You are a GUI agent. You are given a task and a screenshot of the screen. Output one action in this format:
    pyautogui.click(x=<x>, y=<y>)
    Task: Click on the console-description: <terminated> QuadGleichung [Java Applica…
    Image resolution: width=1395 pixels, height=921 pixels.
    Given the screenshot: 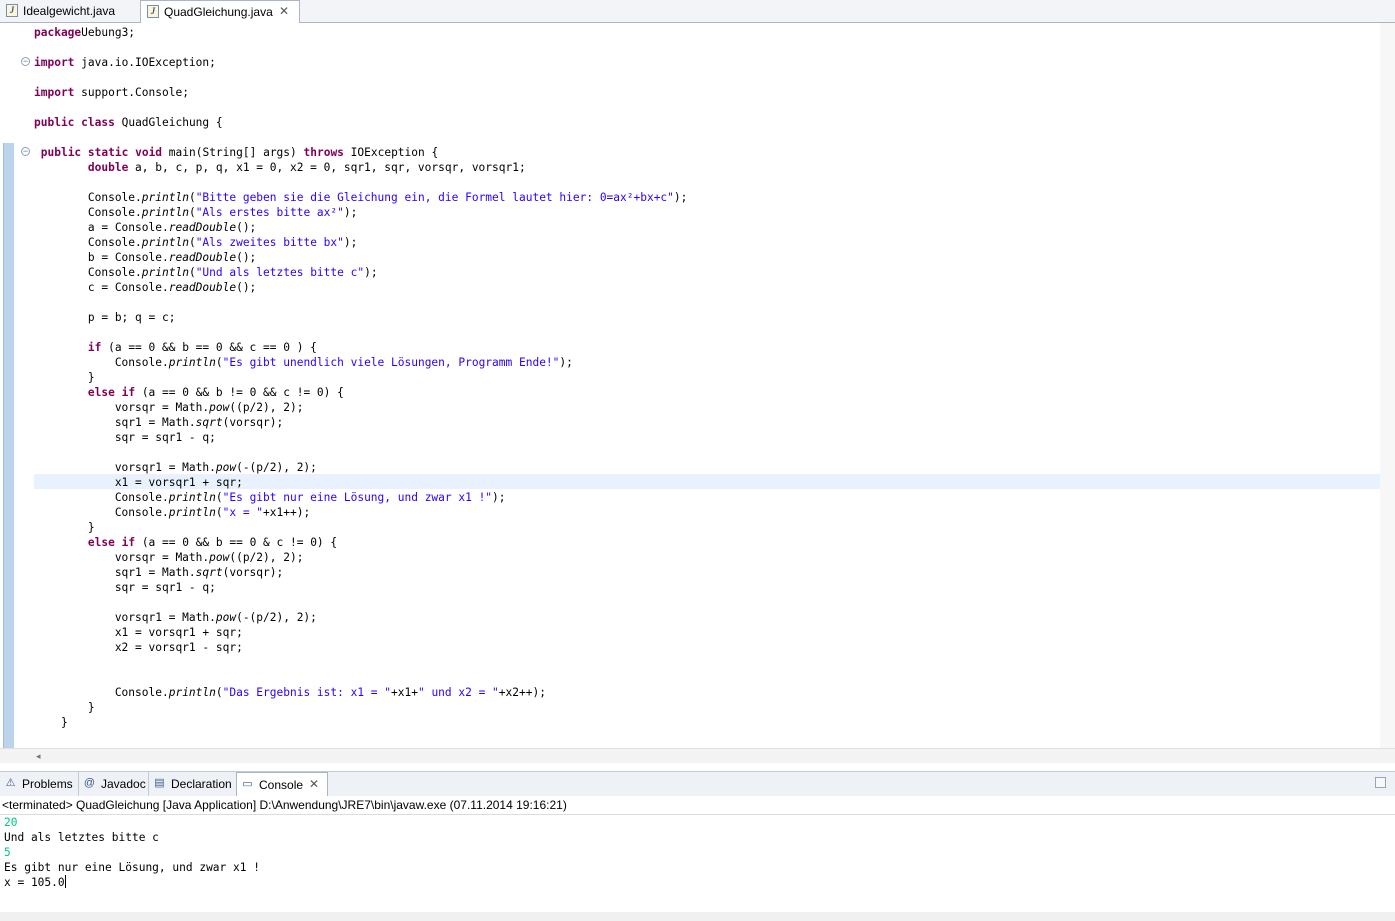 What is the action you would take?
    pyautogui.click(x=697, y=805)
    